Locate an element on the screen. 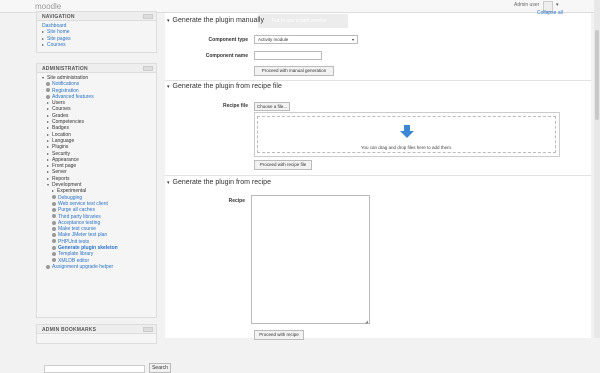 The image size is (600, 373). component-type-value: Activity module is located at coordinates (273, 39).